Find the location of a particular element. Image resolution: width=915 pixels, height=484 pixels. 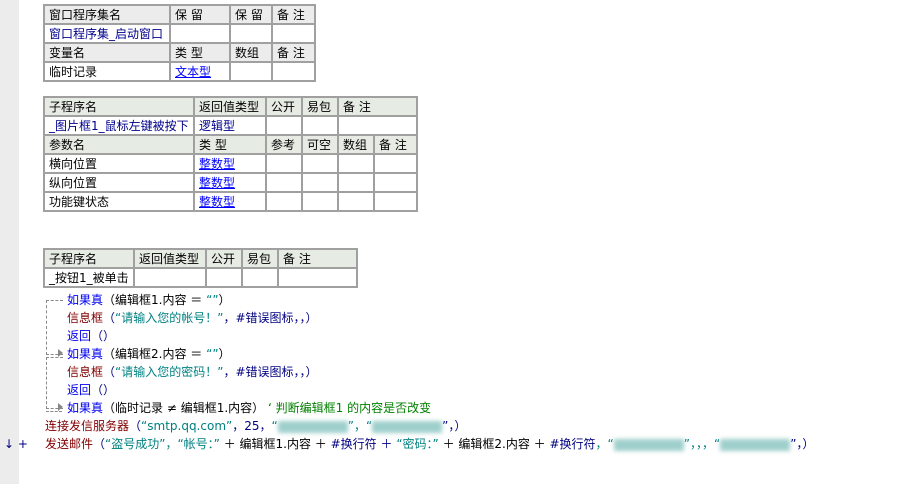

return-type: 逻辑型 is located at coordinates (230, 125).